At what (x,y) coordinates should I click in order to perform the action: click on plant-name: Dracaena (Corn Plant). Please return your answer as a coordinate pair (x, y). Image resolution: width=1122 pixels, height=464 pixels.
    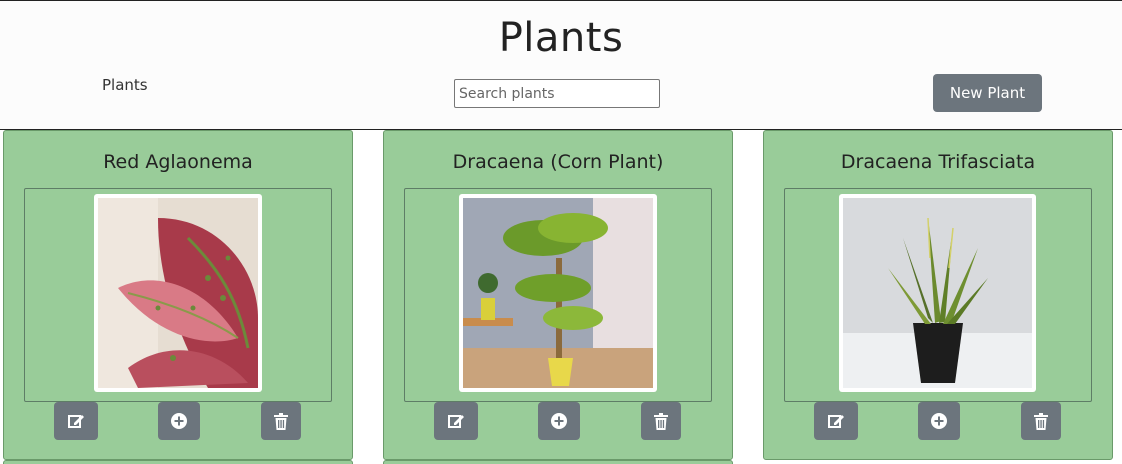
    Looking at the image, I should click on (558, 162).